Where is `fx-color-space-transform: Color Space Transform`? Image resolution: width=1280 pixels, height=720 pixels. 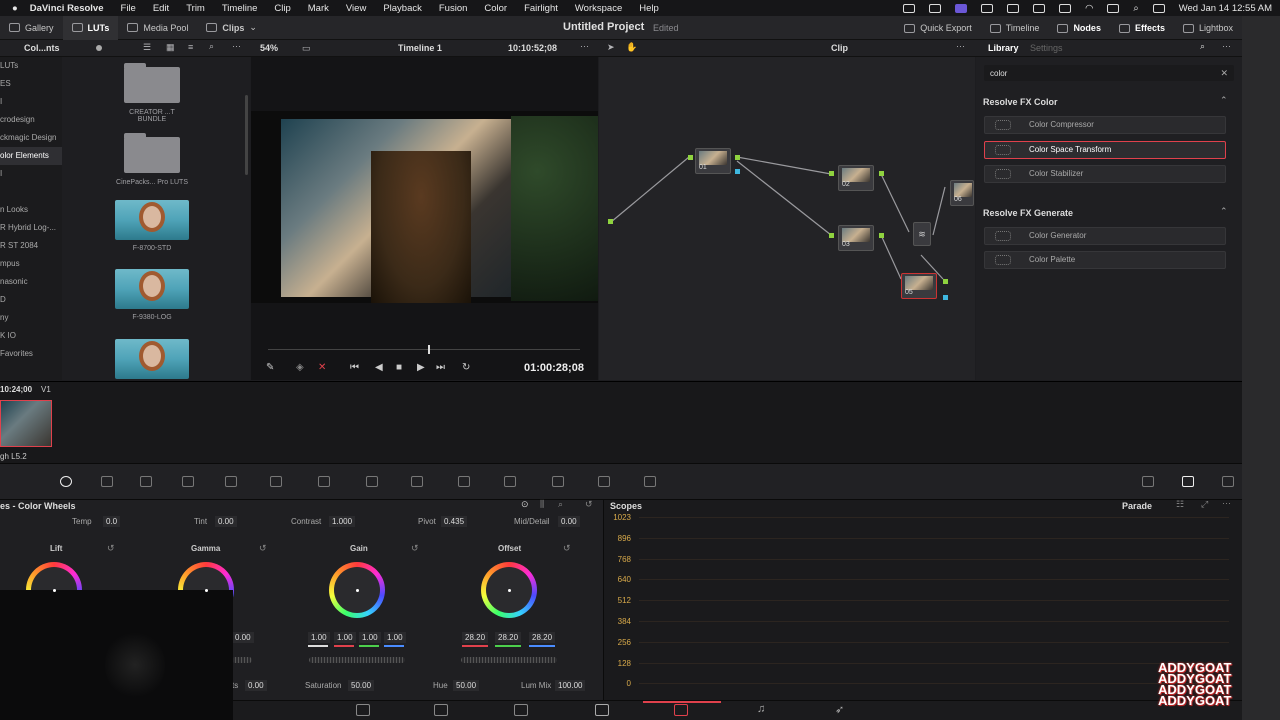 fx-color-space-transform: Color Space Transform is located at coordinates (1105, 150).